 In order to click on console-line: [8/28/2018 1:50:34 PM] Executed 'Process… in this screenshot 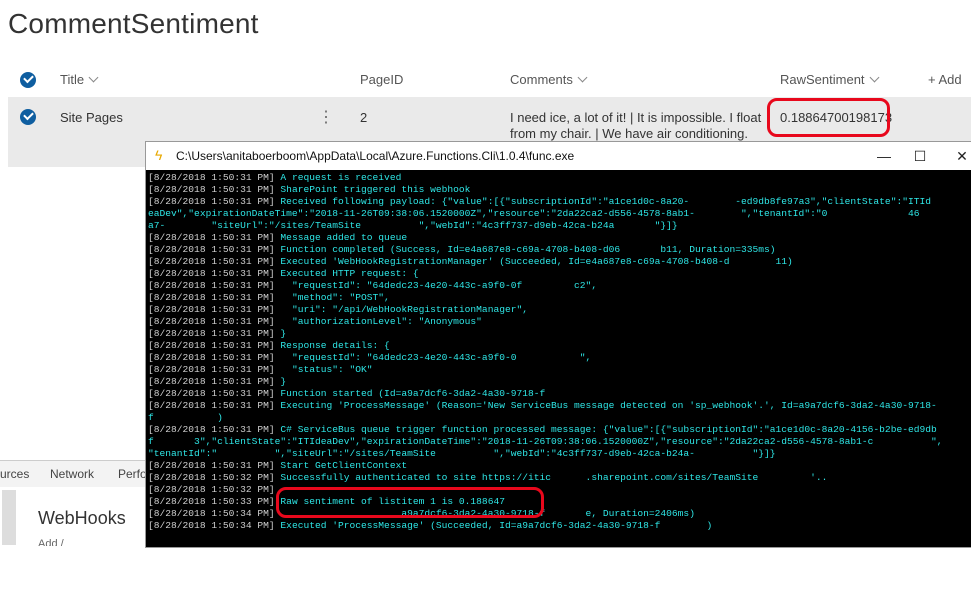, I will do `click(430, 525)`.